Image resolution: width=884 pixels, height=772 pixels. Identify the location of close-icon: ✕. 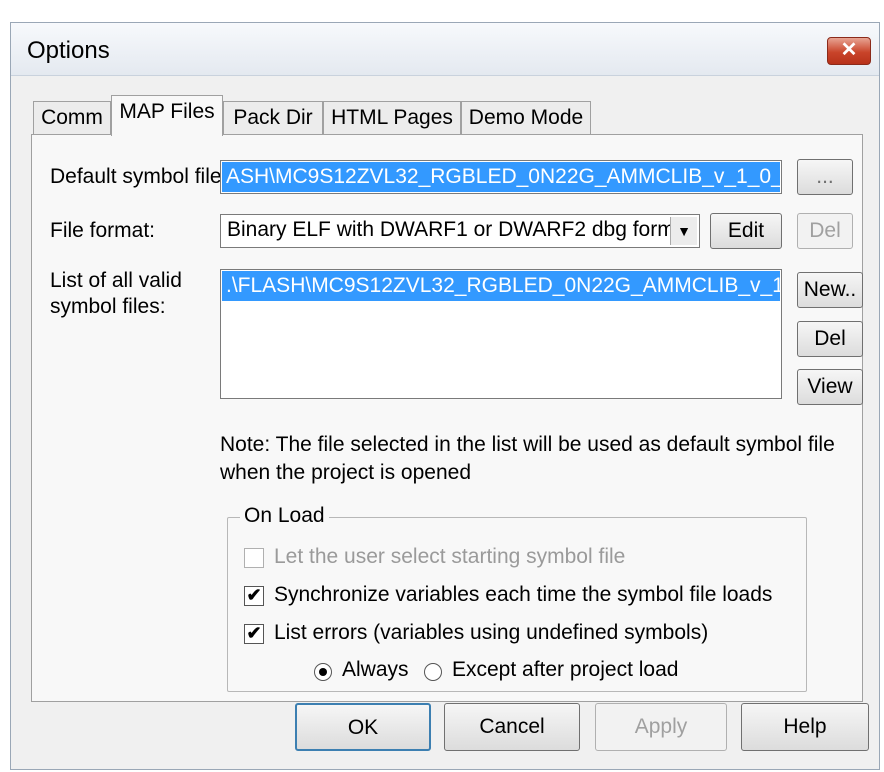
(849, 50).